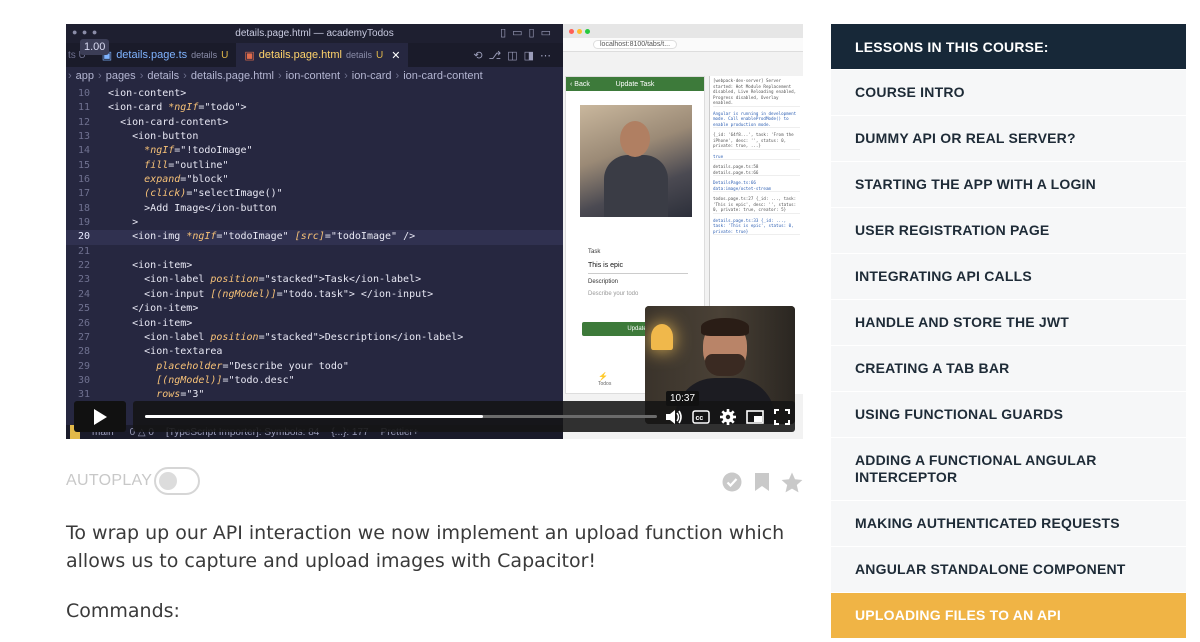 This screenshot has height=642, width=1200. I want to click on sidebar-item-integrating-api: INTEGRATING API CALLS, so click(1008, 276).